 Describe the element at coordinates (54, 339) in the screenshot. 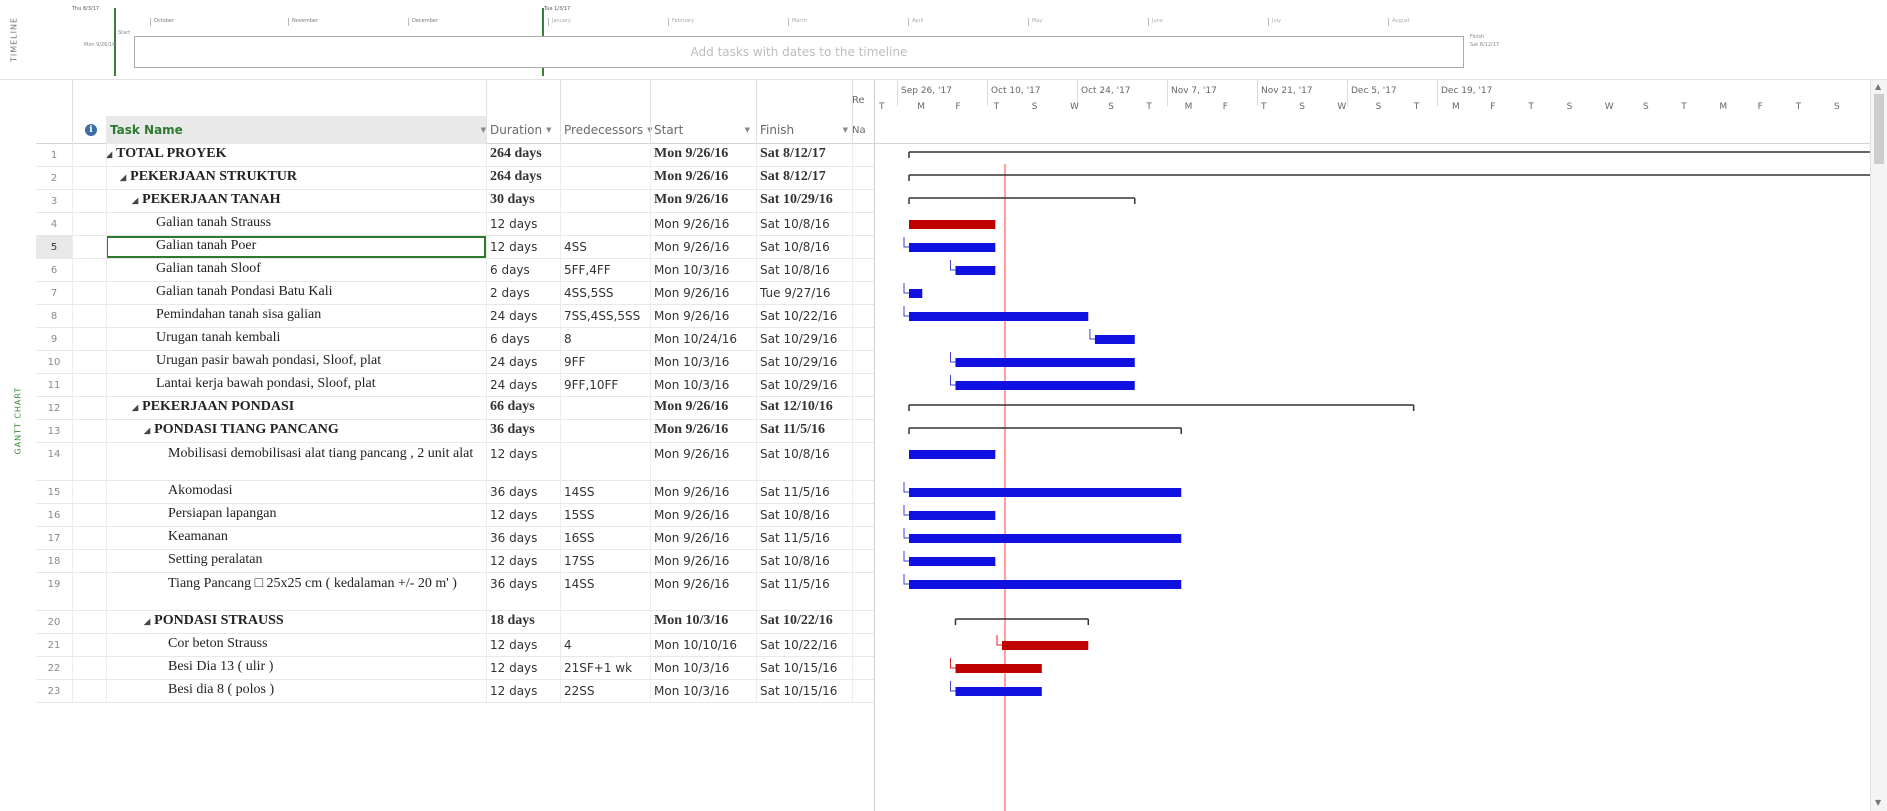

I see `row-id: 9` at that location.